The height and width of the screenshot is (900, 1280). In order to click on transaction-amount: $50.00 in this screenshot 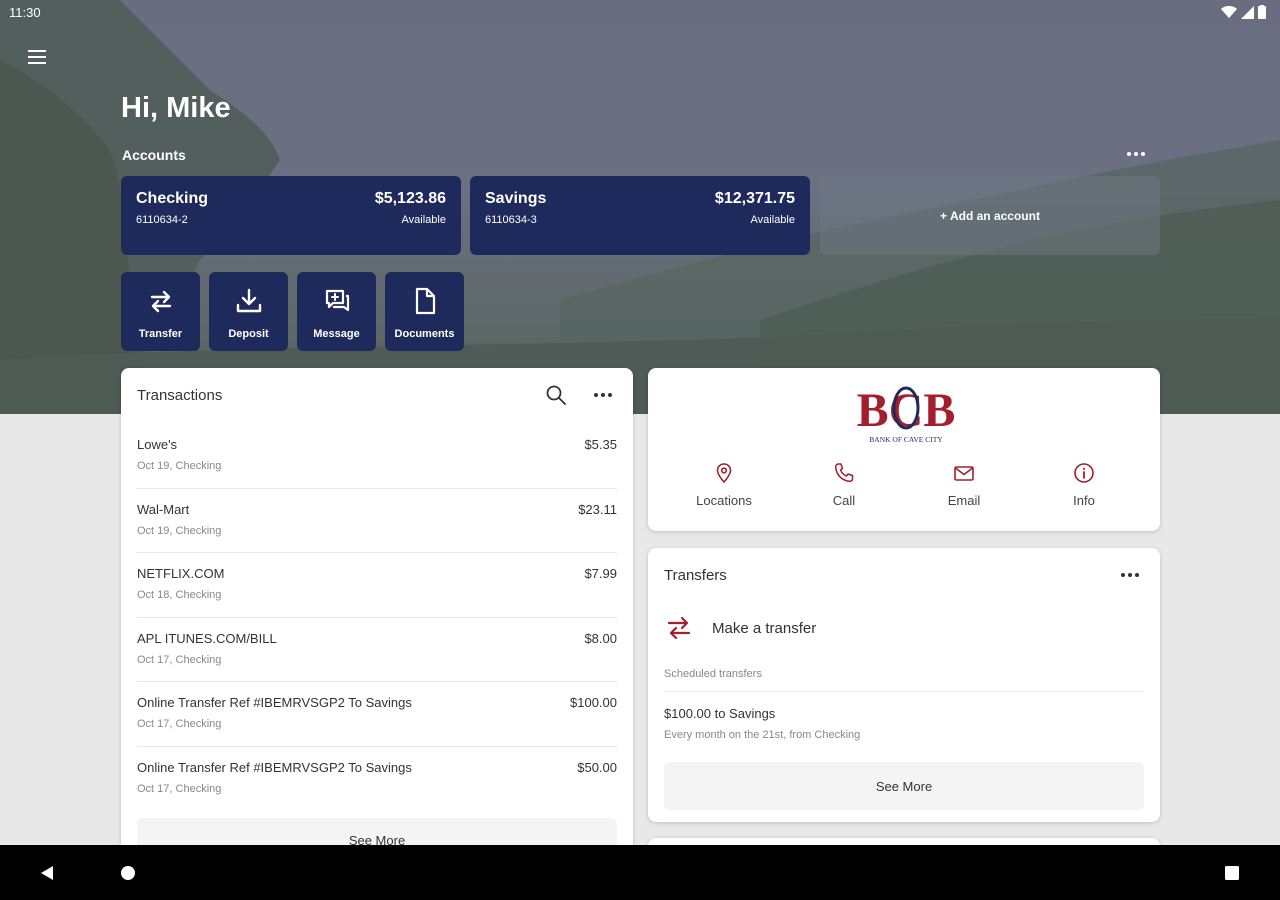, I will do `click(597, 767)`.